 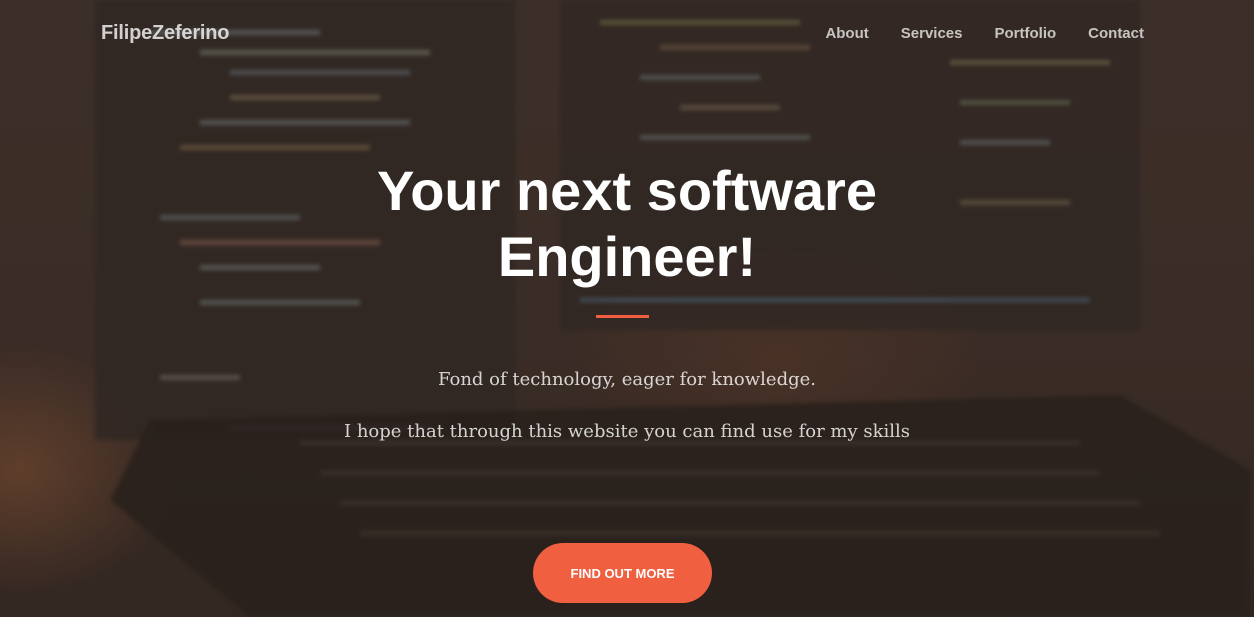 I want to click on nav-link-services: Services, so click(x=932, y=33).